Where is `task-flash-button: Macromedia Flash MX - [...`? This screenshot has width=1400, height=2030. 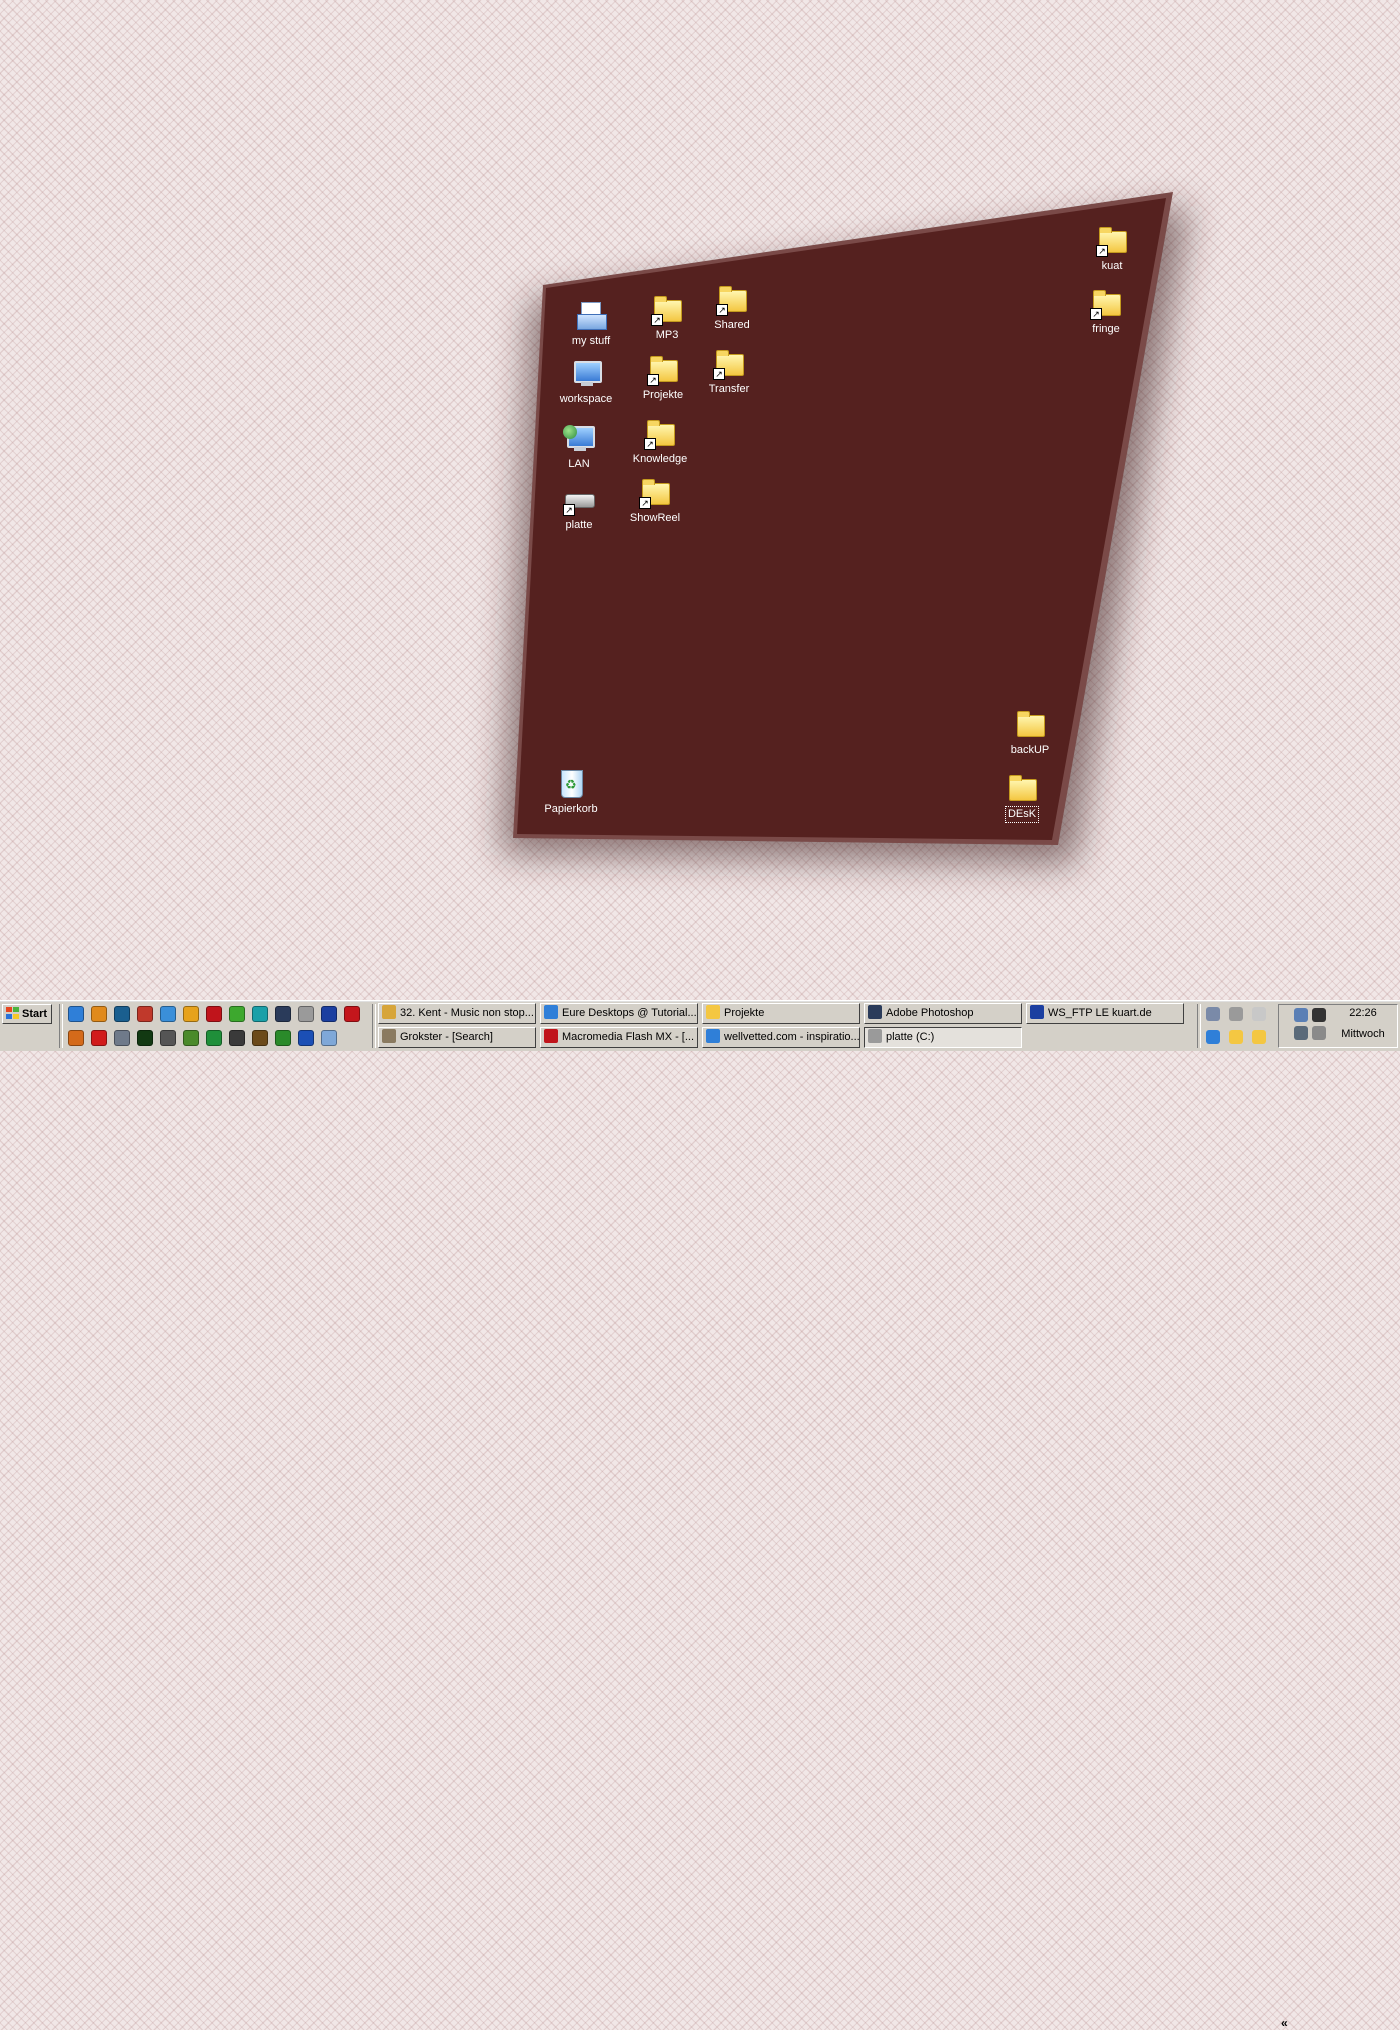 task-flash-button: Macromedia Flash MX - [... is located at coordinates (619, 1037).